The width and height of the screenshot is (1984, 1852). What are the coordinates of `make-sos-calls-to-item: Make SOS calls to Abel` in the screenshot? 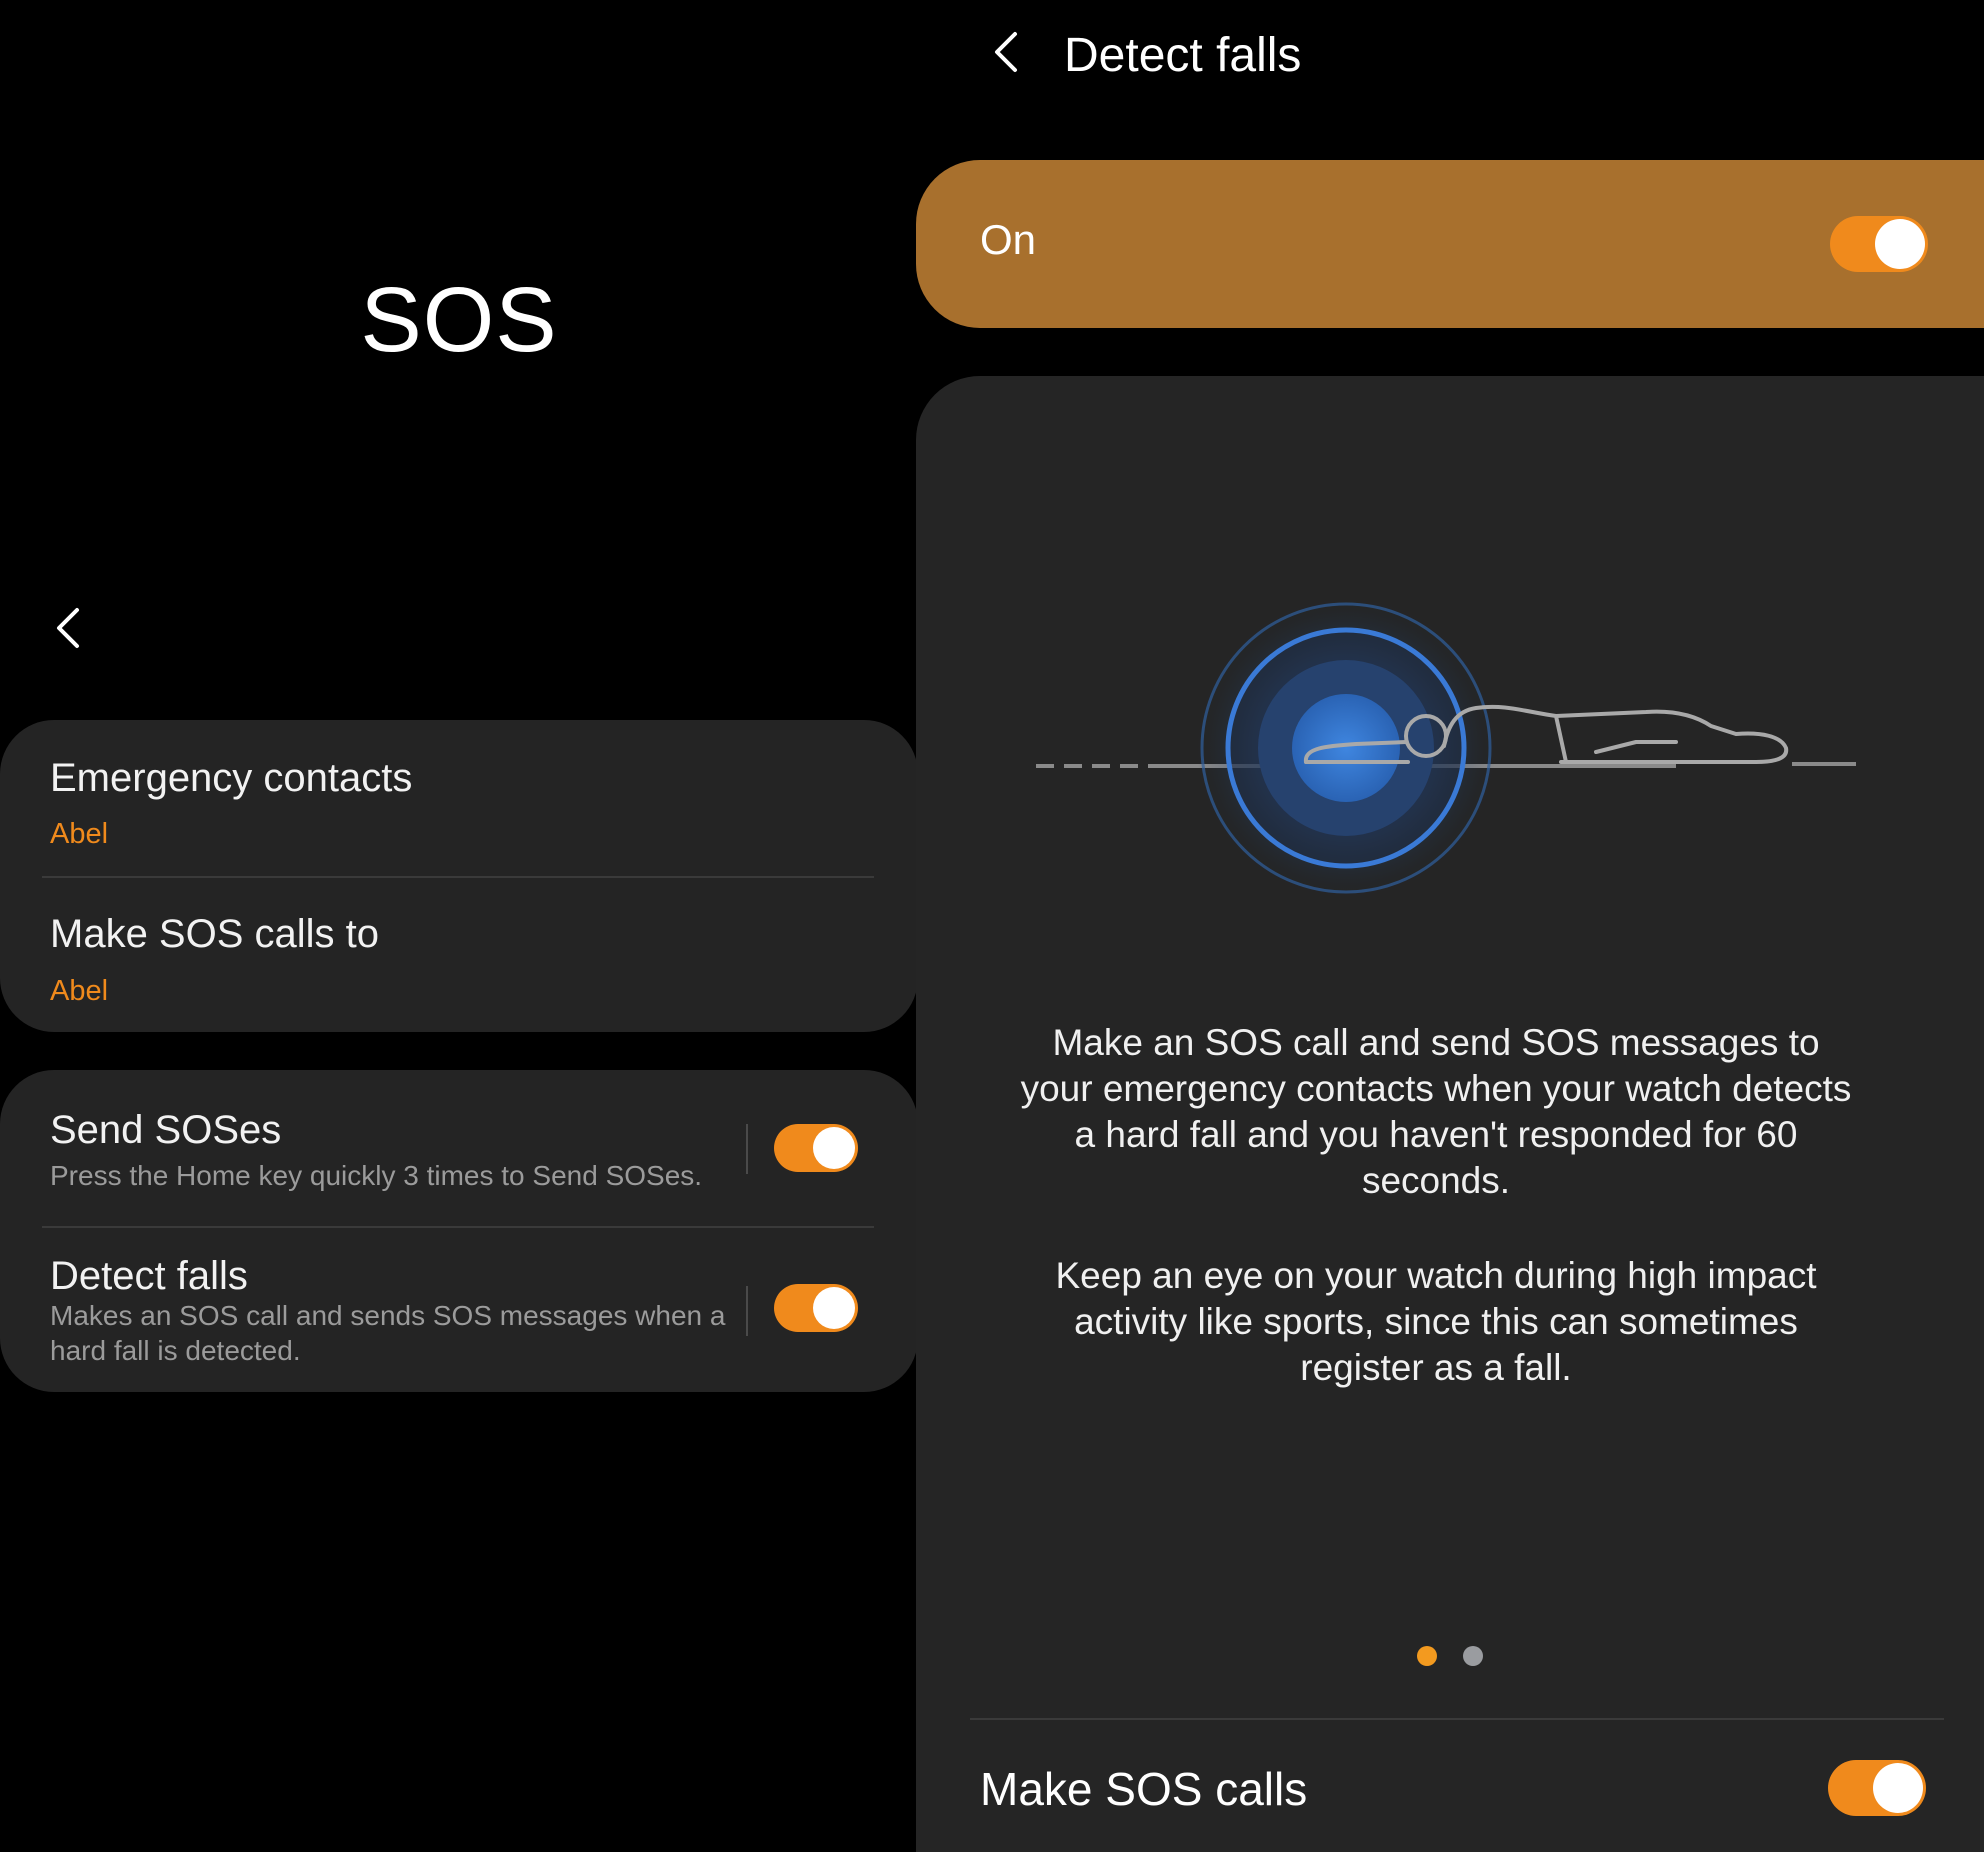 It's located at (459, 955).